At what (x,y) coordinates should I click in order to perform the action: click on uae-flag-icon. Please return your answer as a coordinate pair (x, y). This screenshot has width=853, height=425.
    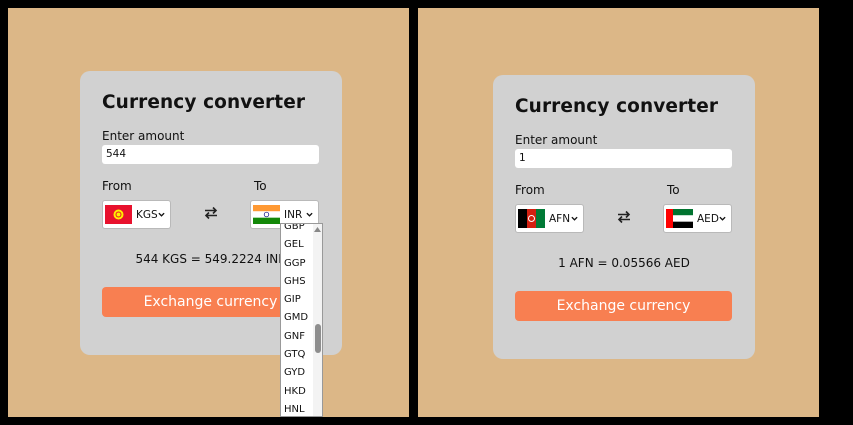
    Looking at the image, I should click on (679, 218).